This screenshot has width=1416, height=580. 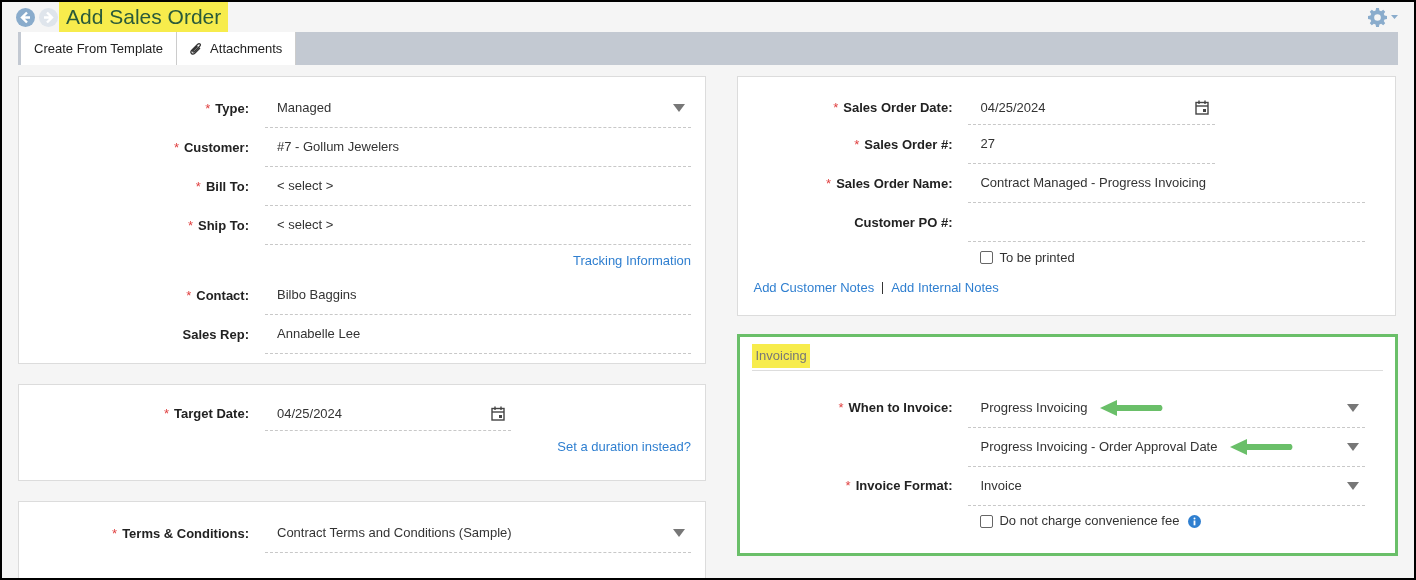 I want to click on field-label: Type:, so click(x=232, y=108).